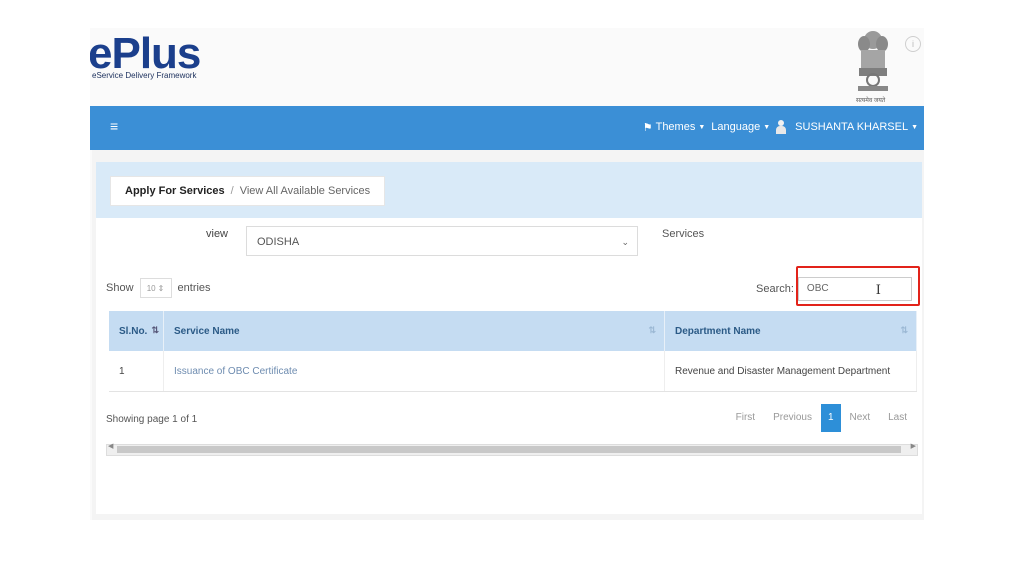  I want to click on user-icon, so click(781, 127).